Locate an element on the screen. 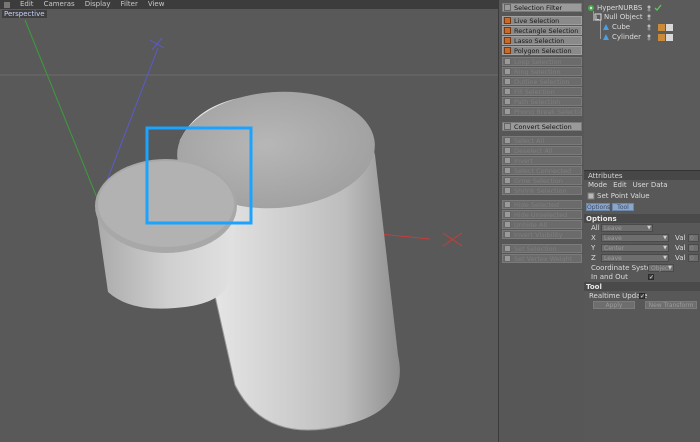 This screenshot has width=700, height=442. object-row-null-object: L Null Object is located at coordinates (618, 16).